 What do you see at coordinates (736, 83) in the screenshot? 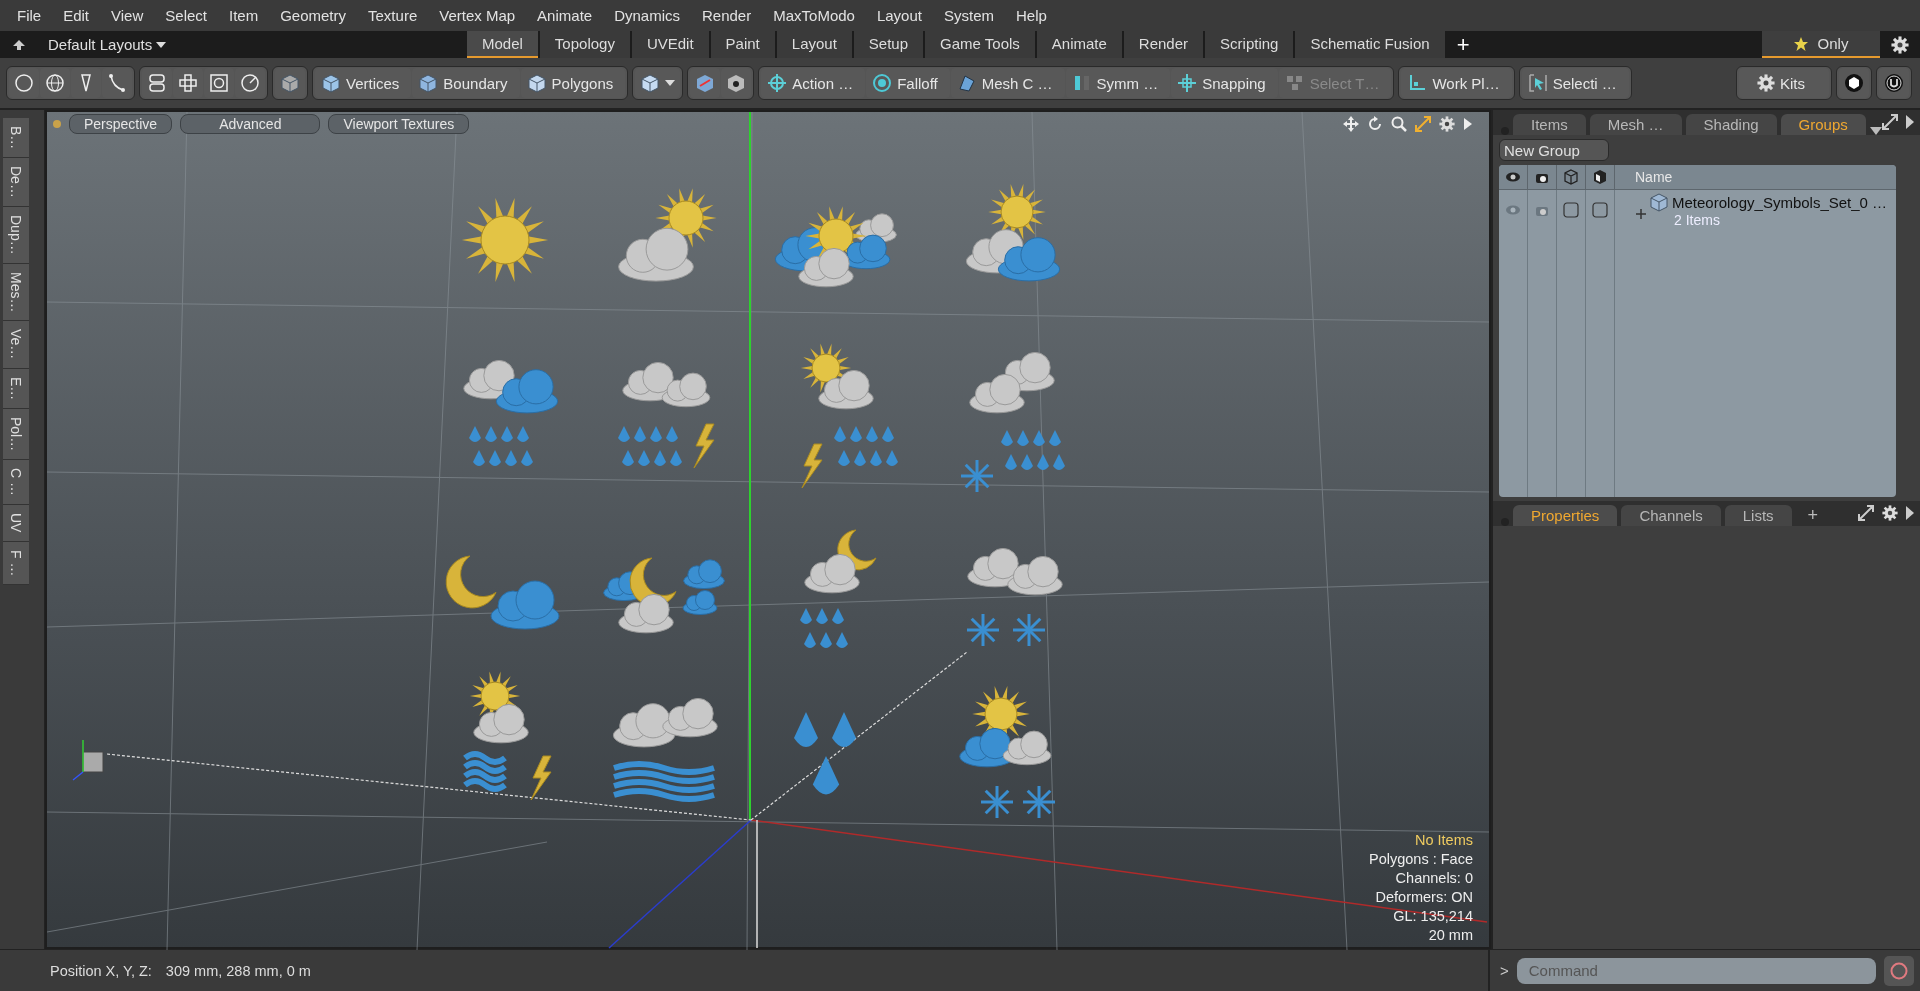
I see `view-cube-icon` at bounding box center [736, 83].